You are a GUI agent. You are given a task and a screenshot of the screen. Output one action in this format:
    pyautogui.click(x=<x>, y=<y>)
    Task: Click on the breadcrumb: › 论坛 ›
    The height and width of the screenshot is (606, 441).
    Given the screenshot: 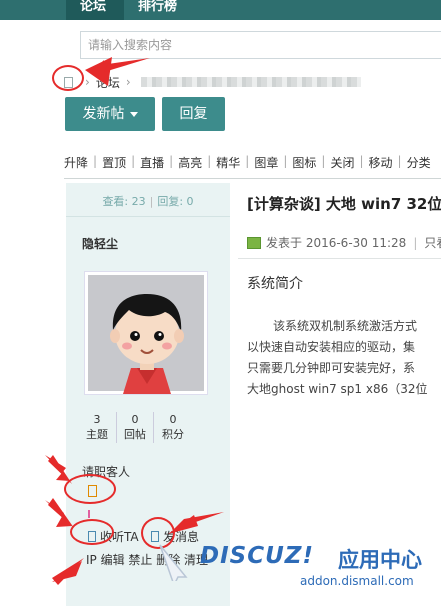 What is the action you would take?
    pyautogui.click(x=212, y=82)
    